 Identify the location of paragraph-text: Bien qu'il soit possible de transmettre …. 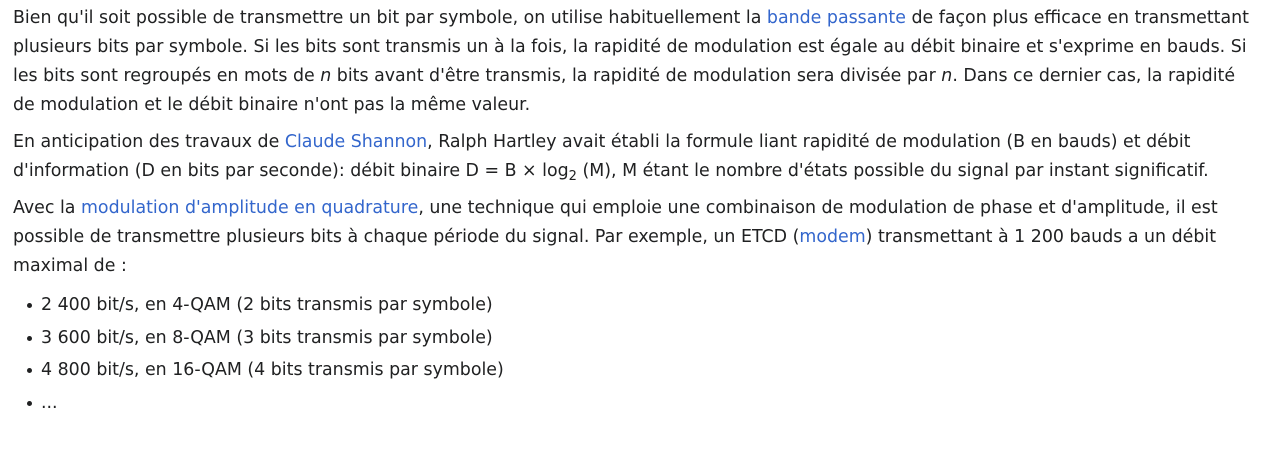
(390, 18).